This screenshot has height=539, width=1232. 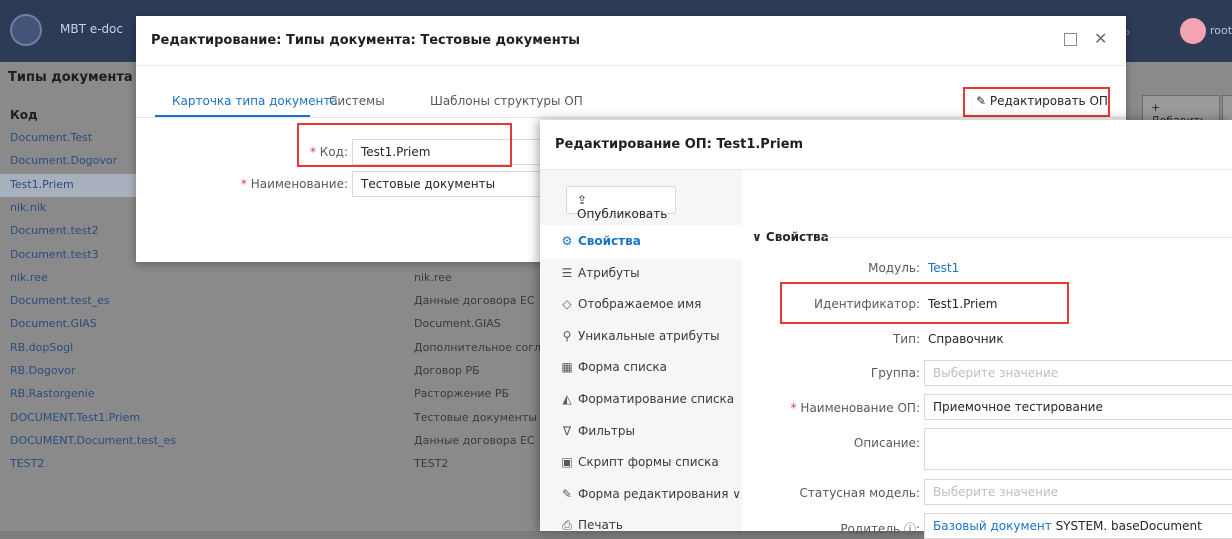 What do you see at coordinates (357, 101) in the screenshot?
I see `tab-systems: Системы` at bounding box center [357, 101].